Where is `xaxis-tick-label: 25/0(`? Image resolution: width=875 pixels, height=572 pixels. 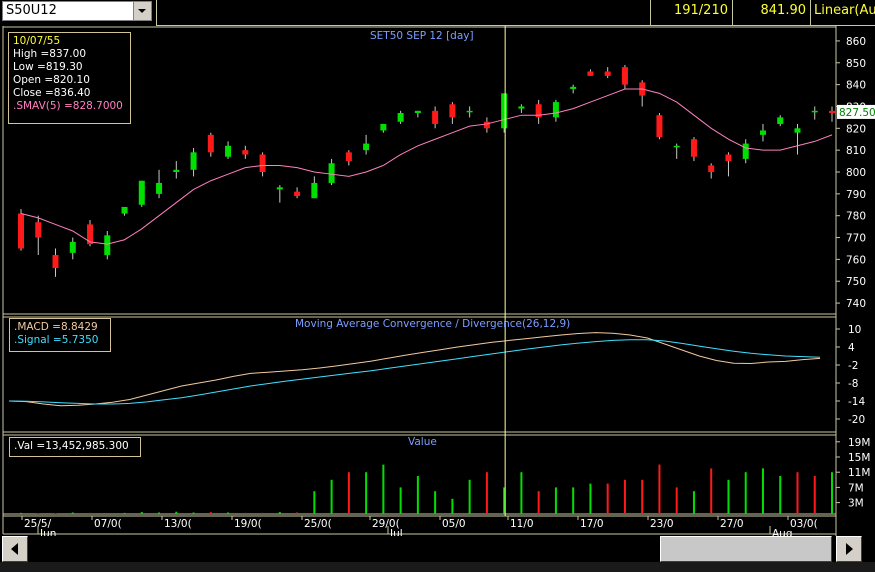
xaxis-tick-label: 25/0( is located at coordinates (318, 524).